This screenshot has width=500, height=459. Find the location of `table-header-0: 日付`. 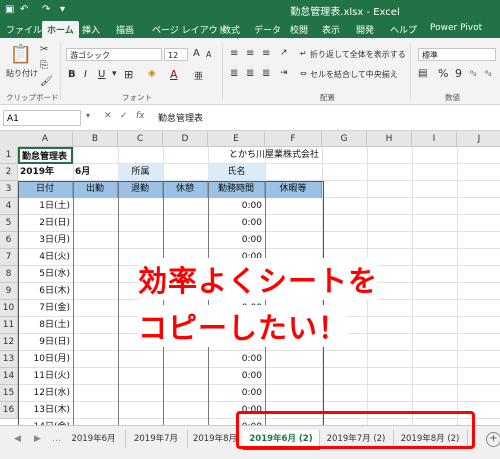

table-header-0: 日付 is located at coordinates (45, 189).